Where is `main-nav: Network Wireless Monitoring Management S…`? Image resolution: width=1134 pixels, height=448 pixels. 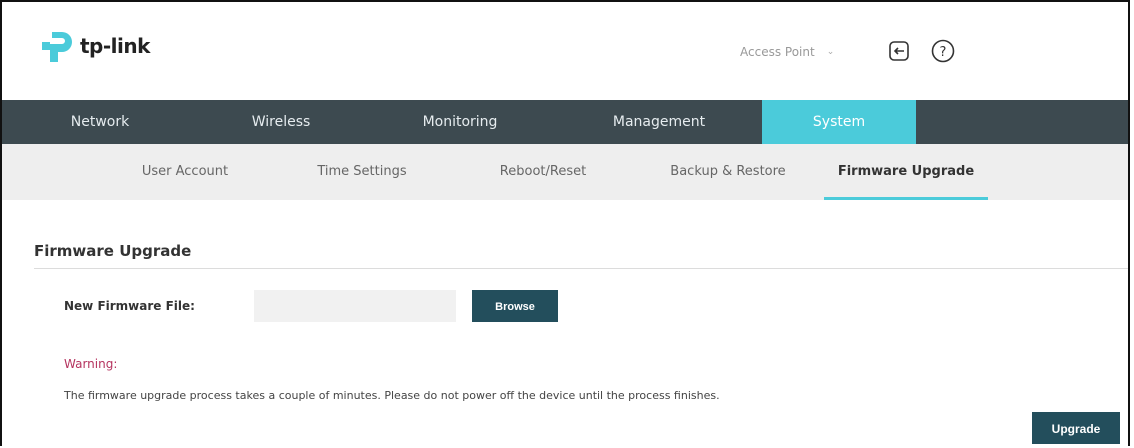
main-nav: Network Wireless Monitoring Management S… is located at coordinates (565, 122).